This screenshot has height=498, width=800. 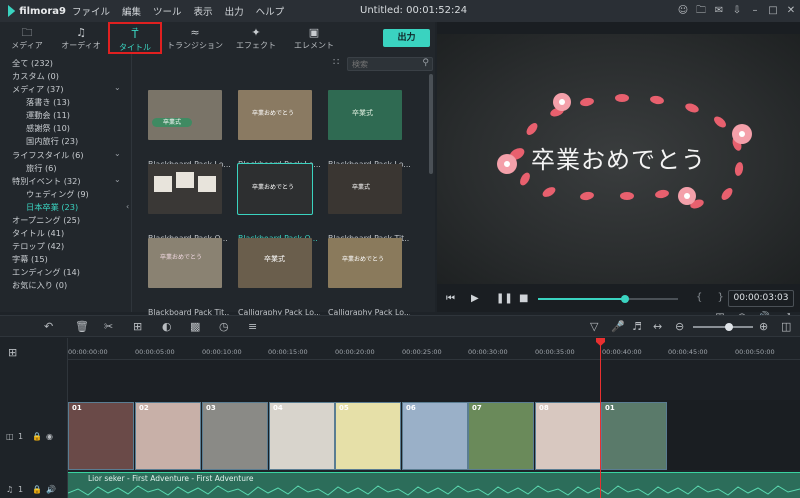 I want to click on menu-tools: ツール, so click(x=167, y=11).